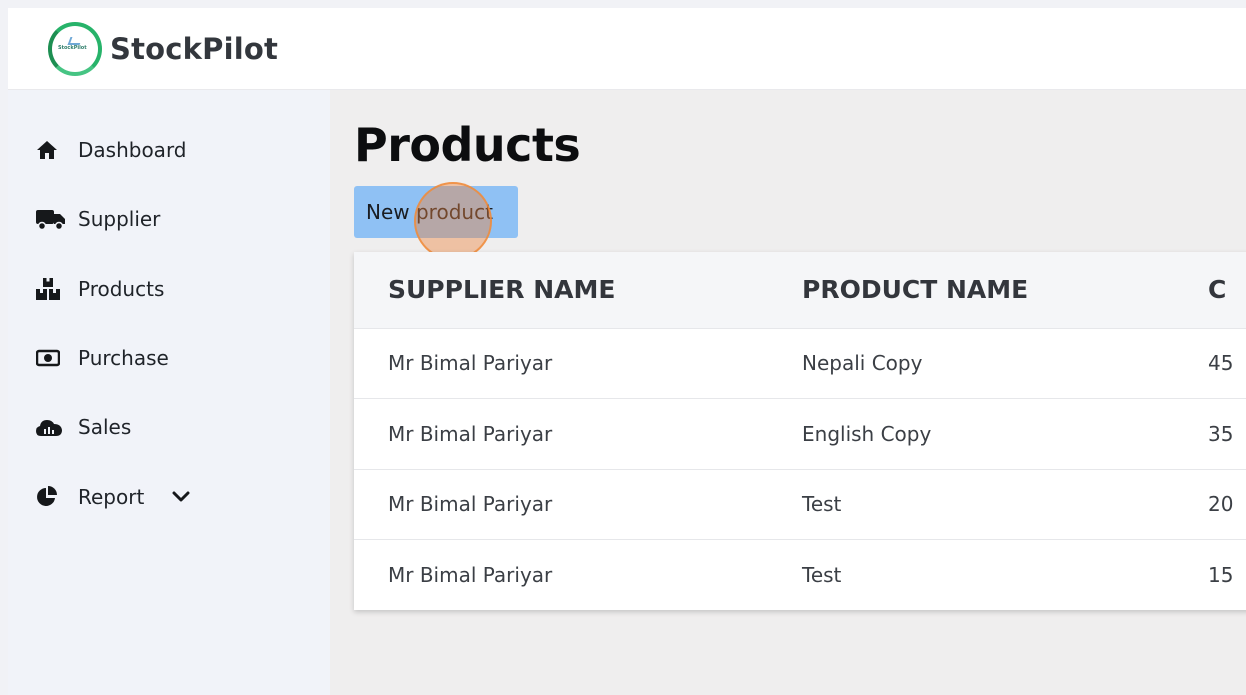 The width and height of the screenshot is (1246, 695). Describe the element at coordinates (181, 497) in the screenshot. I see `chevron-down-icon` at that location.